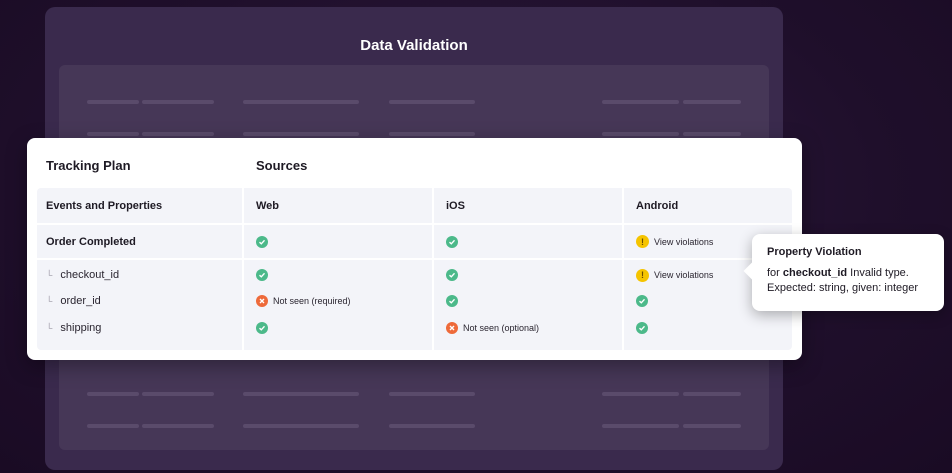 Image resolution: width=952 pixels, height=473 pixels. What do you see at coordinates (312, 300) in the screenshot?
I see `status-text: Not seen (required)` at bounding box center [312, 300].